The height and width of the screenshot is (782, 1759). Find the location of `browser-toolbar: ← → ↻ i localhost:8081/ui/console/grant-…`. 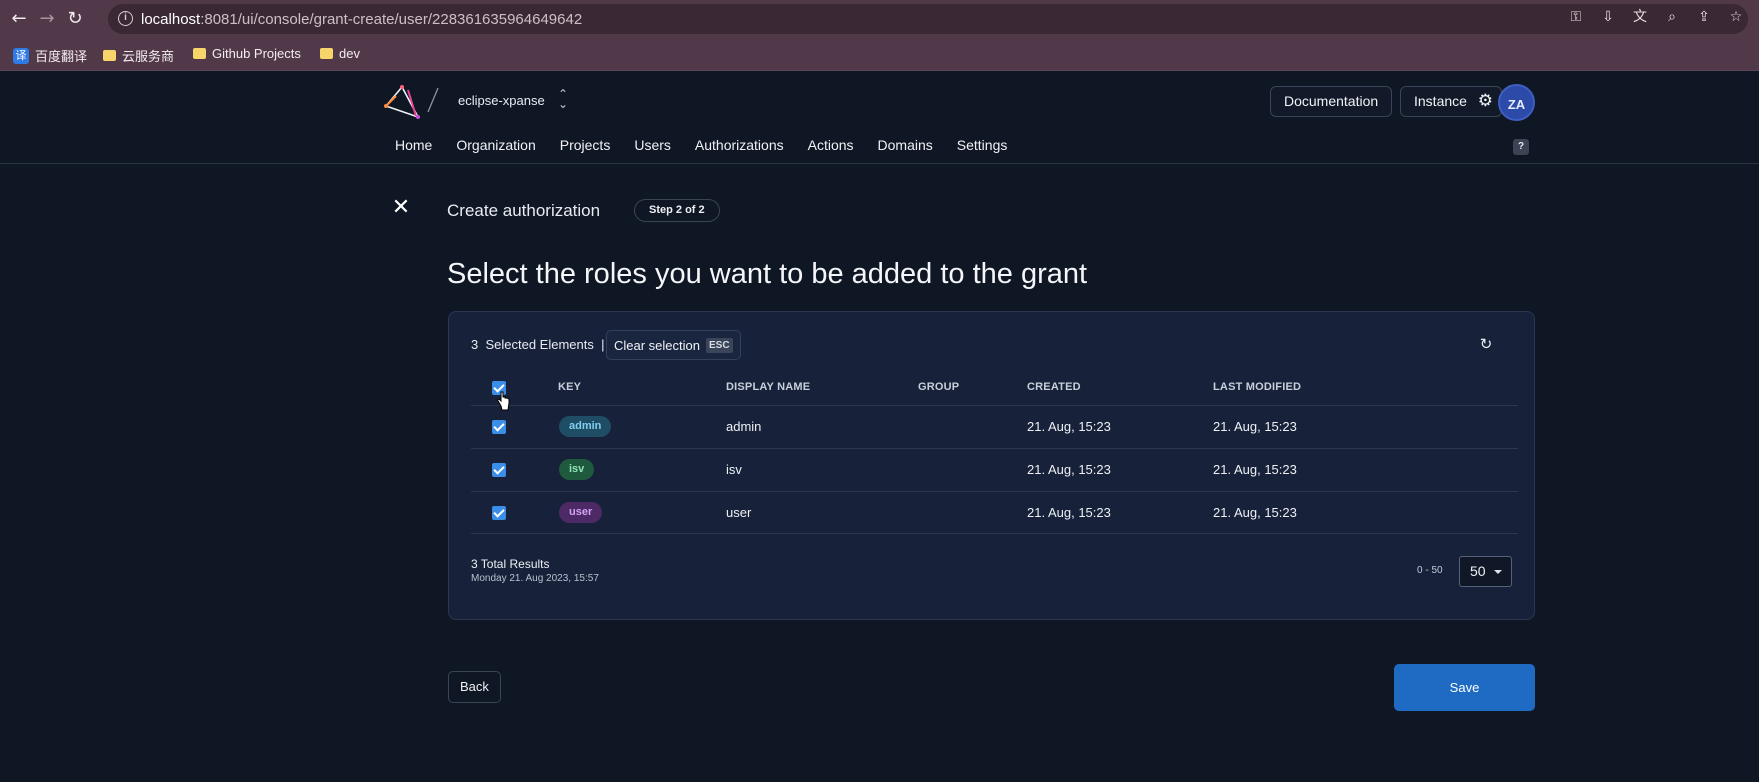

browser-toolbar: ← → ↻ i localhost:8081/ui/console/grant-… is located at coordinates (879, 18).